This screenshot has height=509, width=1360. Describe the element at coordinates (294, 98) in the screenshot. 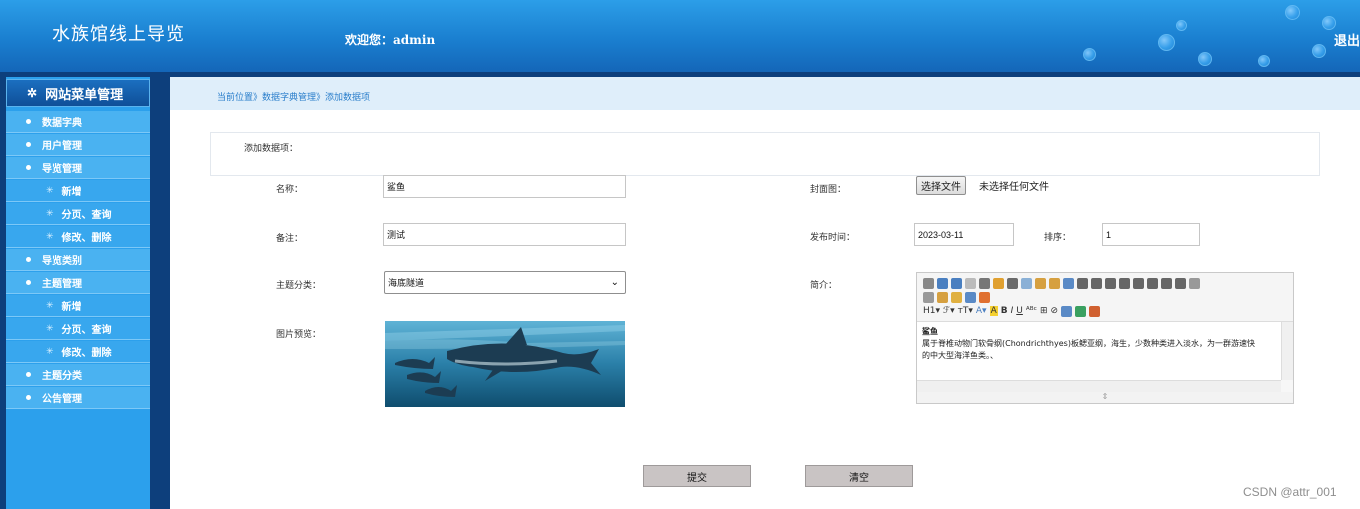

I see `breadcrumb: 当前位置》数据字典管理》添加数据项` at that location.